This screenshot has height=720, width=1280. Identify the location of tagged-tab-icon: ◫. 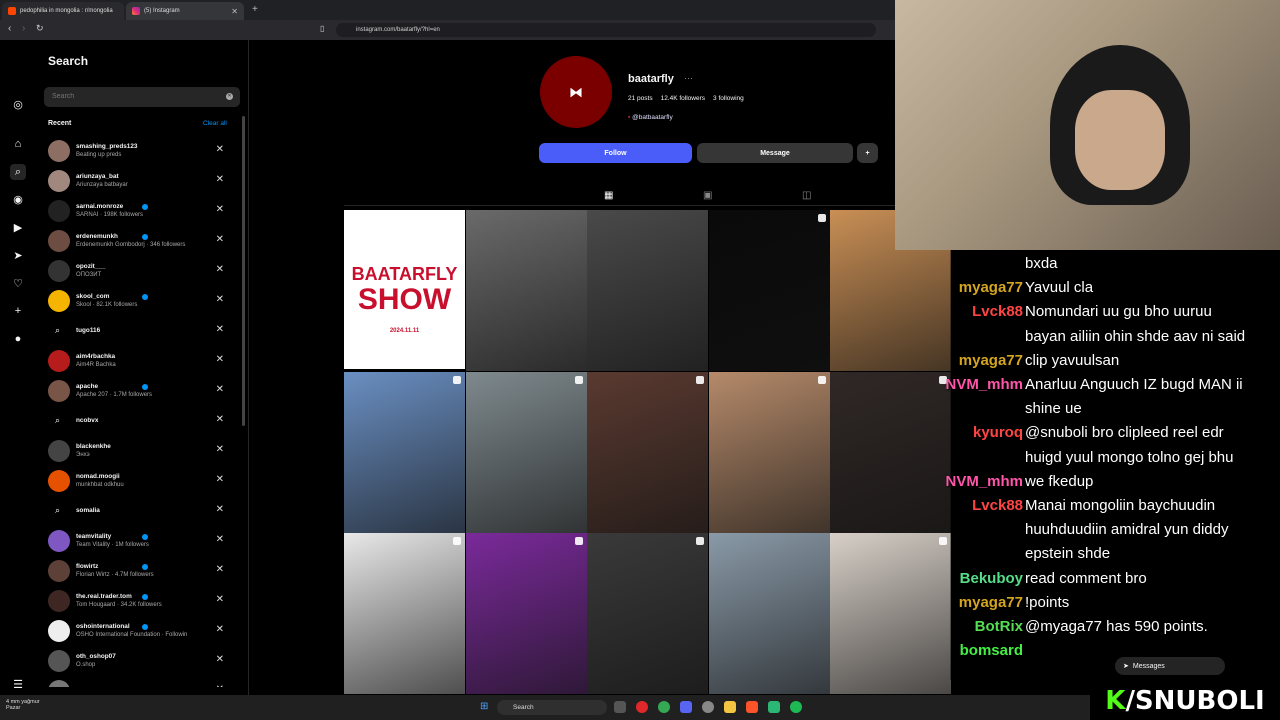
(806, 195).